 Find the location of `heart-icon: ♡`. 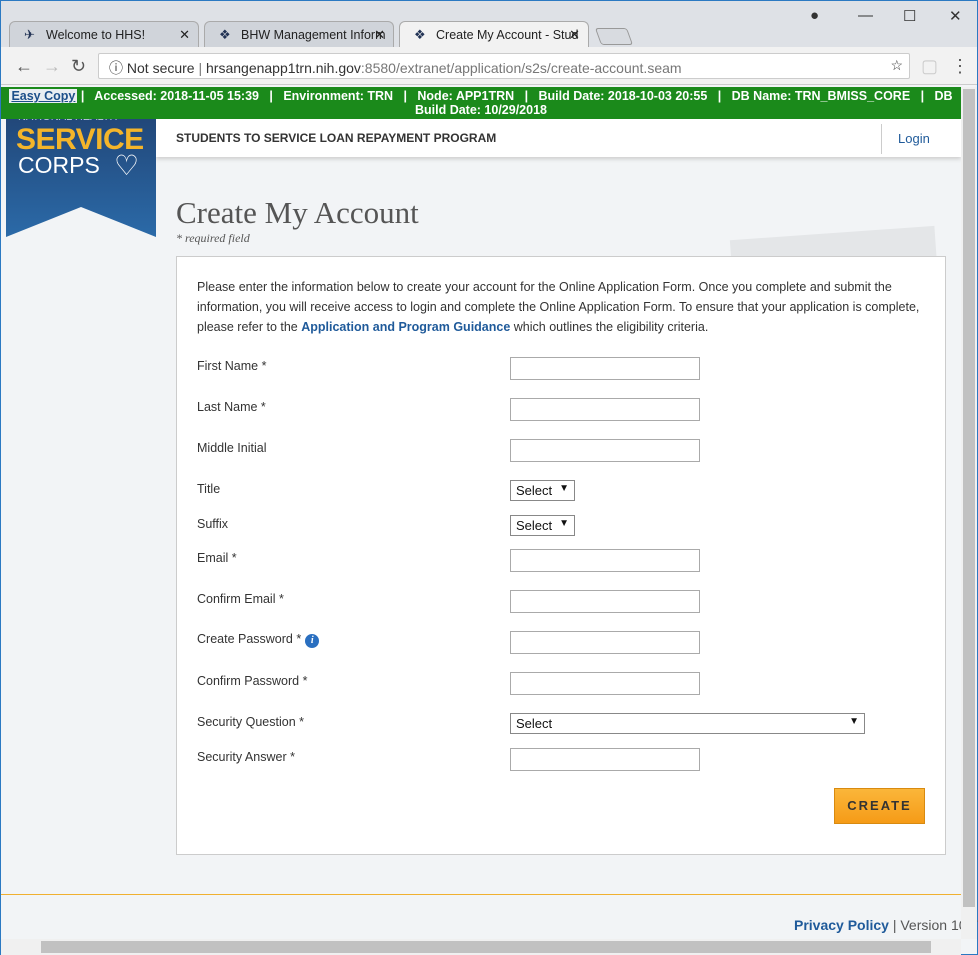

heart-icon: ♡ is located at coordinates (127, 165).